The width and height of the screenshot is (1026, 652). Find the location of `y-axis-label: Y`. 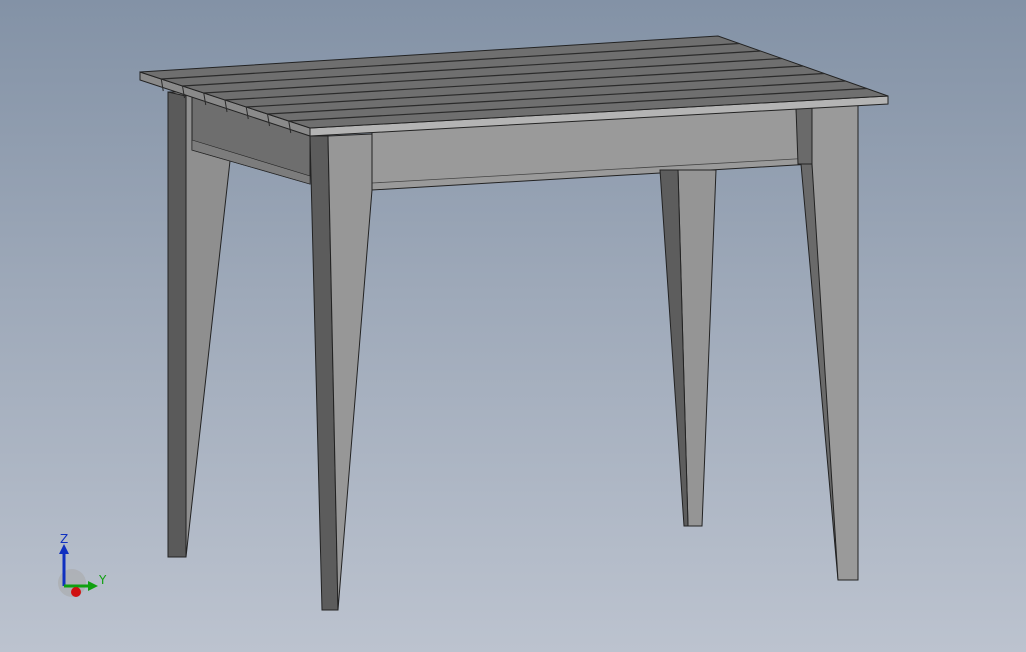

y-axis-label: Y is located at coordinates (102, 580).